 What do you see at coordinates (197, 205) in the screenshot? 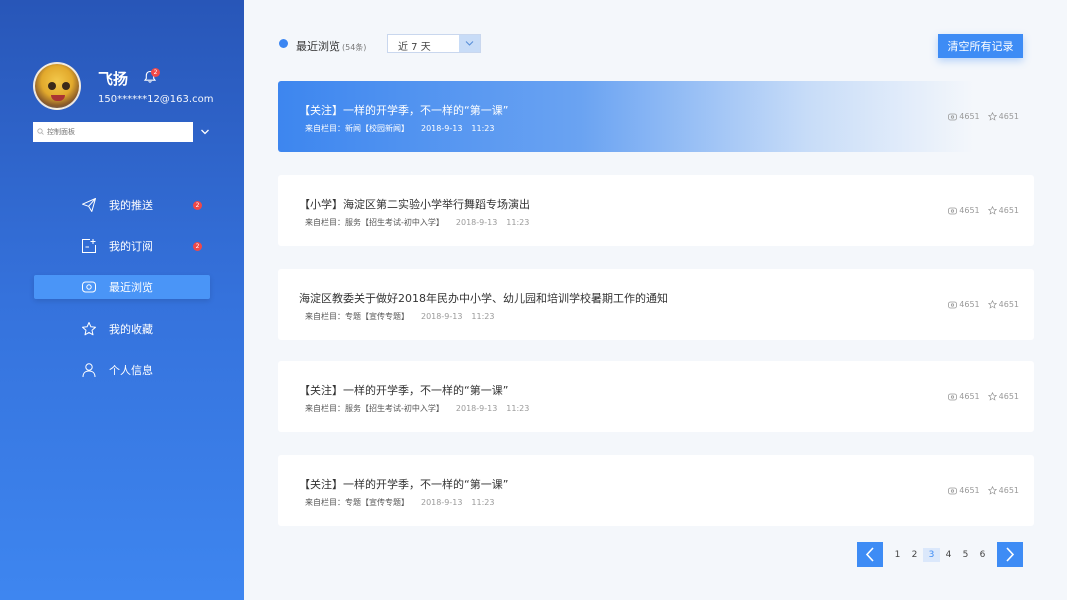
I see `push-count-badge: 2` at bounding box center [197, 205].